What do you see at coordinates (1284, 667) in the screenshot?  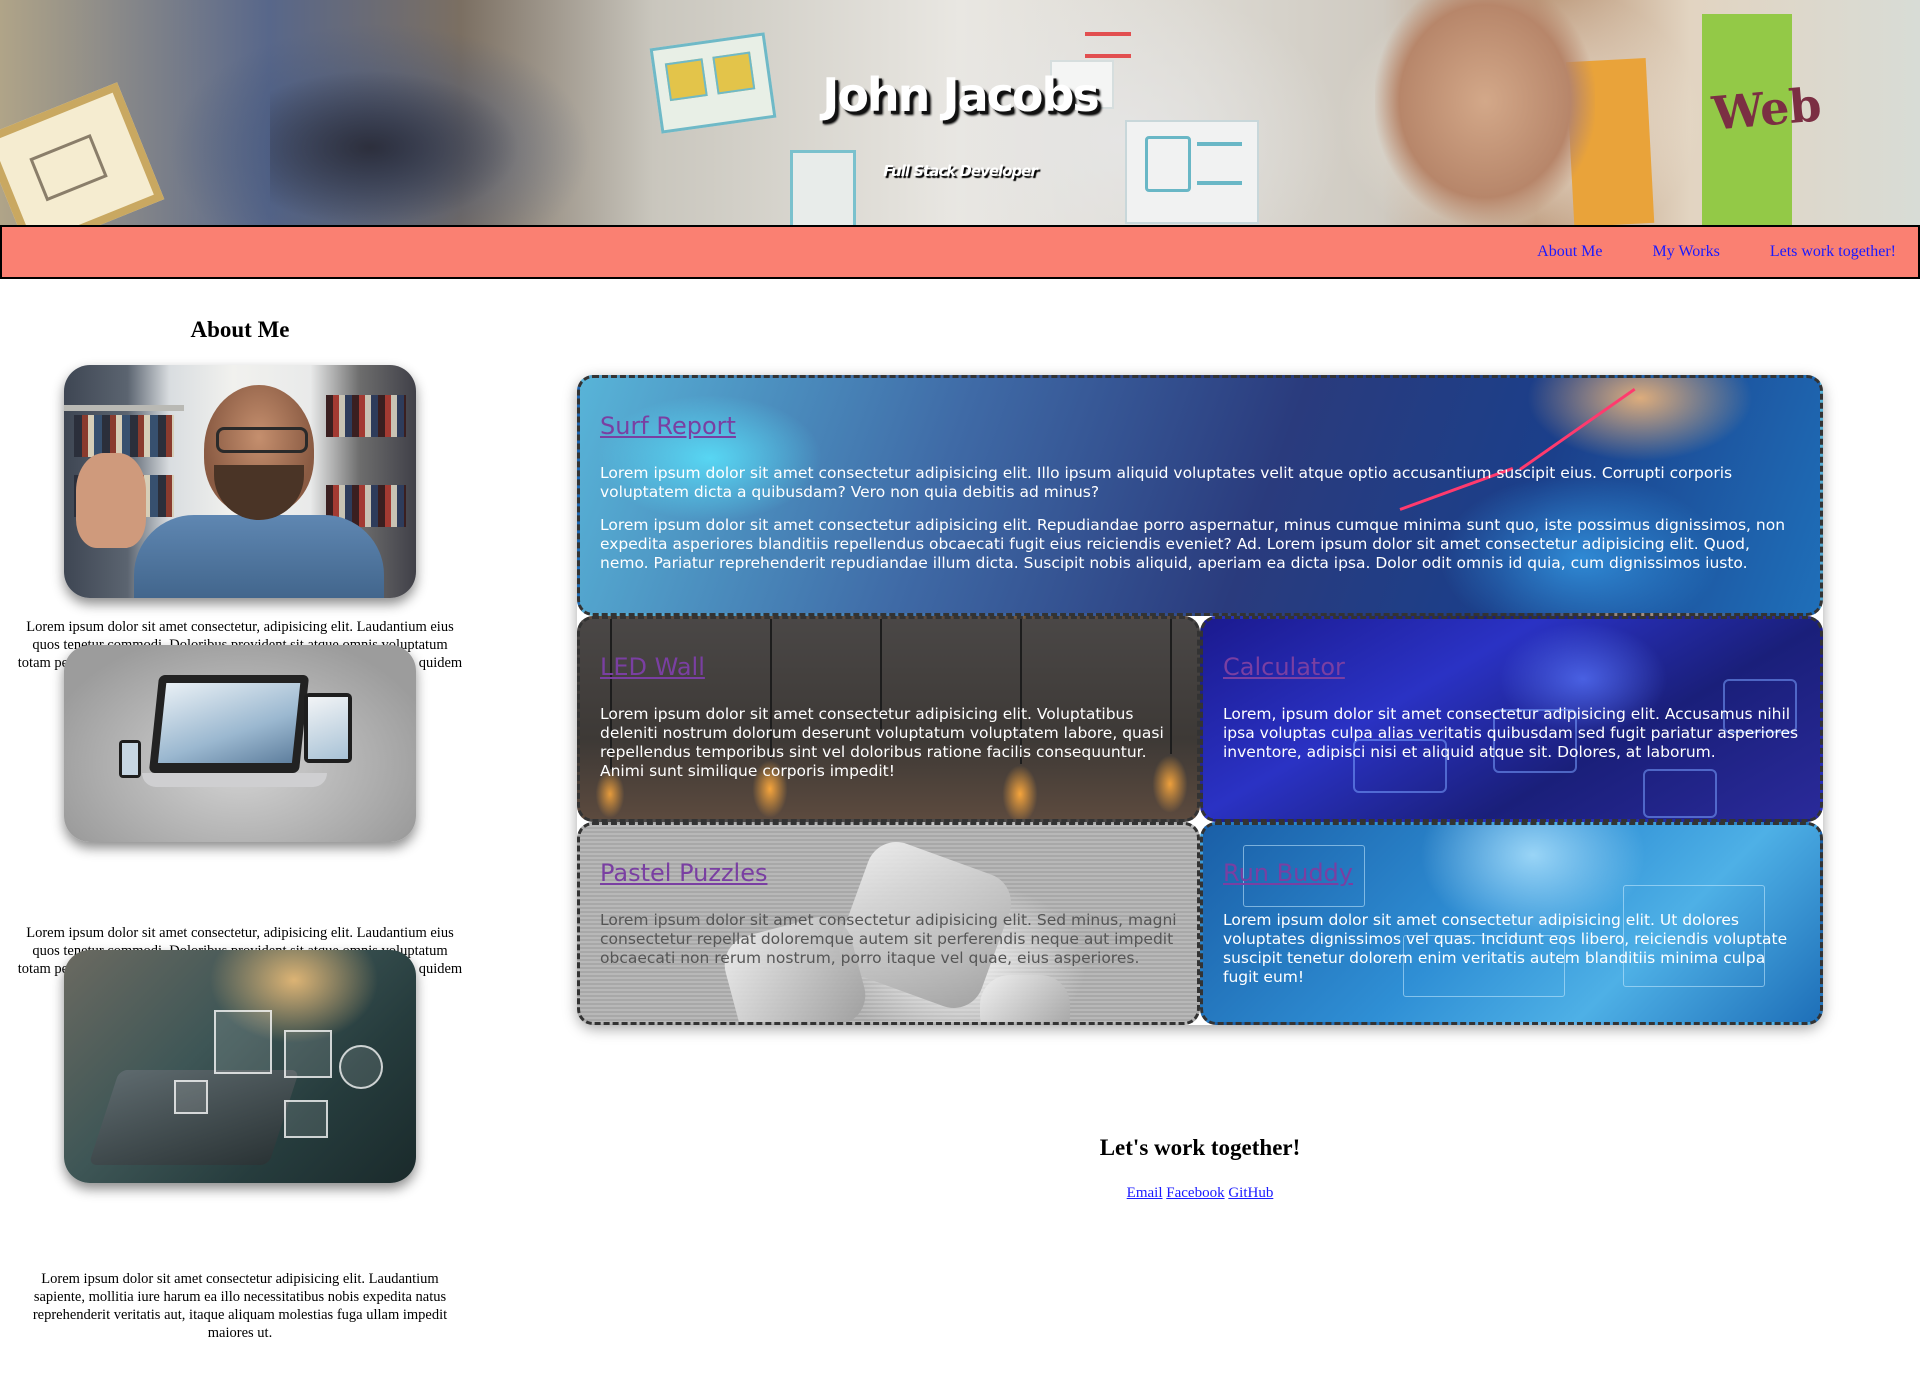 I see `project-link-calculator: Calculator` at bounding box center [1284, 667].